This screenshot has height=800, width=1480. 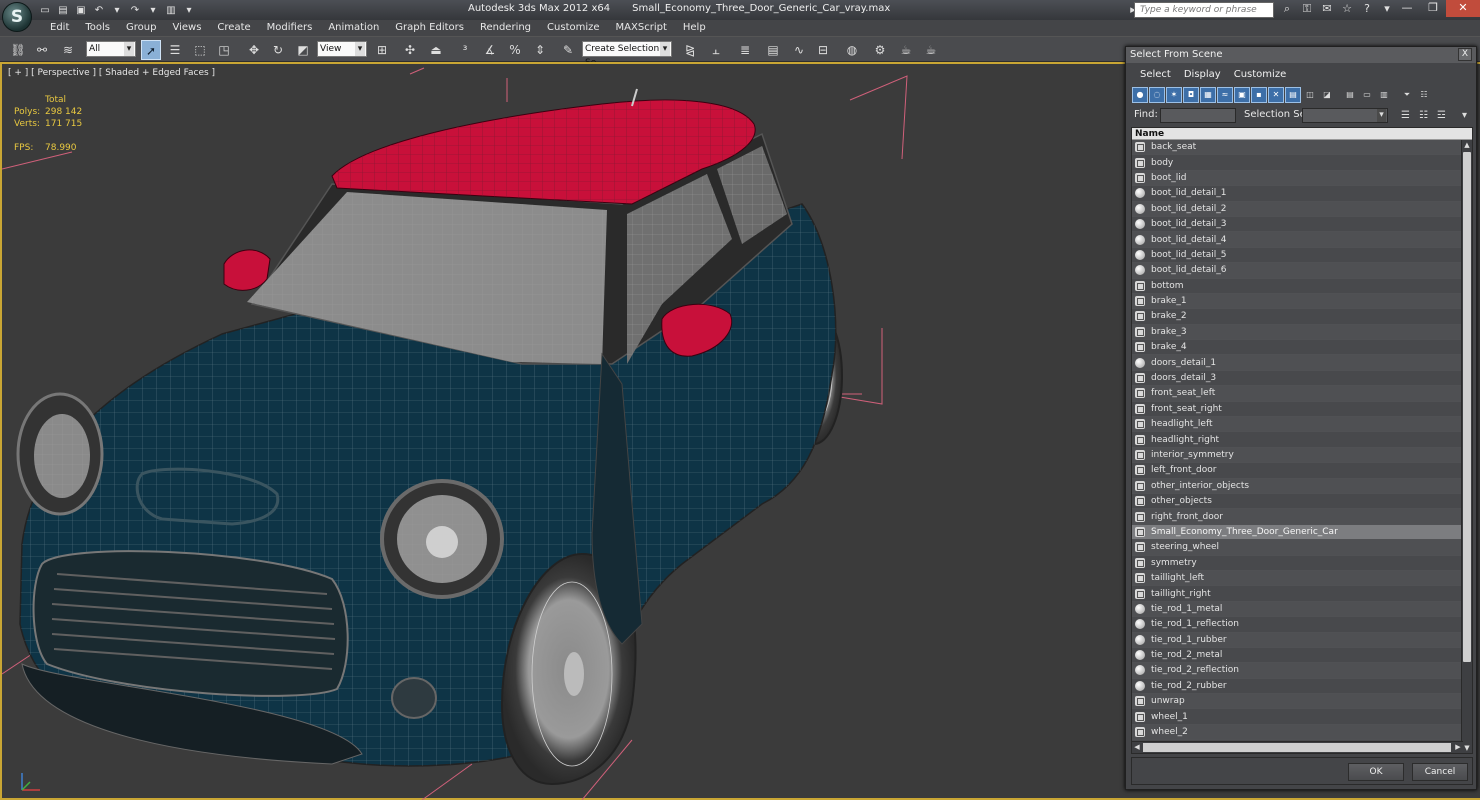 What do you see at coordinates (1297, 194) in the screenshot?
I see `list-item: boot_lid_detail_1` at bounding box center [1297, 194].